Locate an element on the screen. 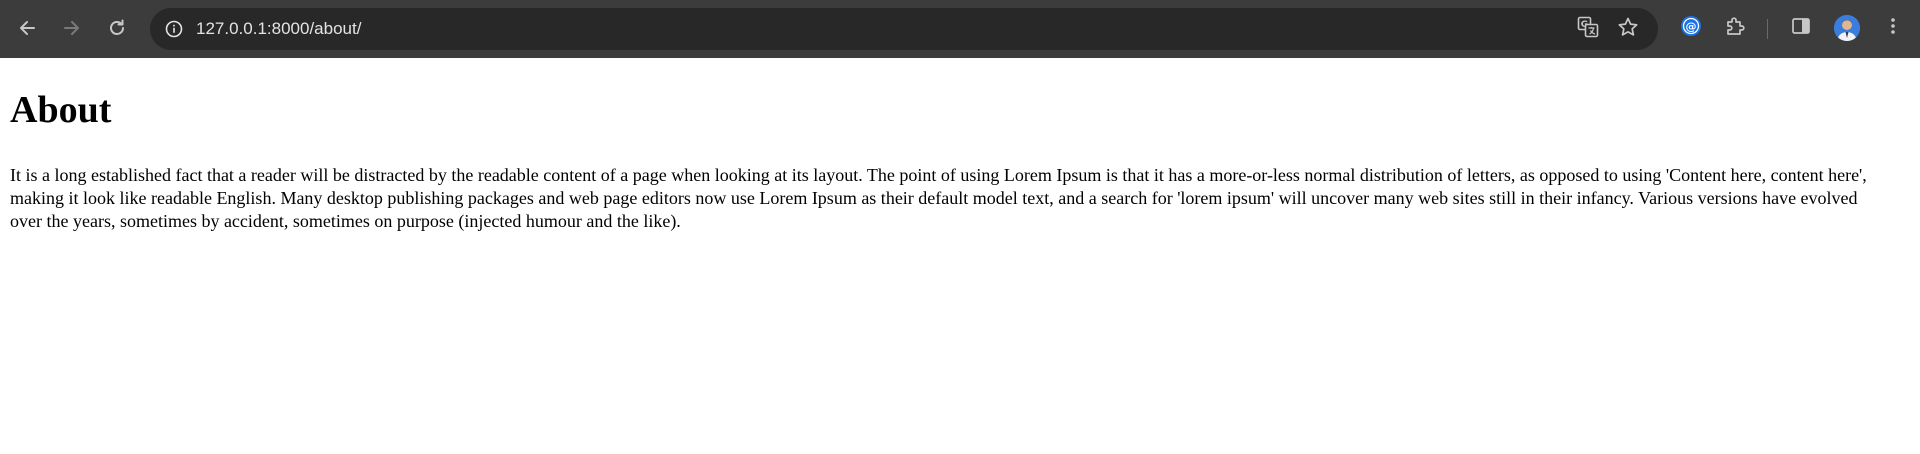  puzzle-icon is located at coordinates (1735, 28).